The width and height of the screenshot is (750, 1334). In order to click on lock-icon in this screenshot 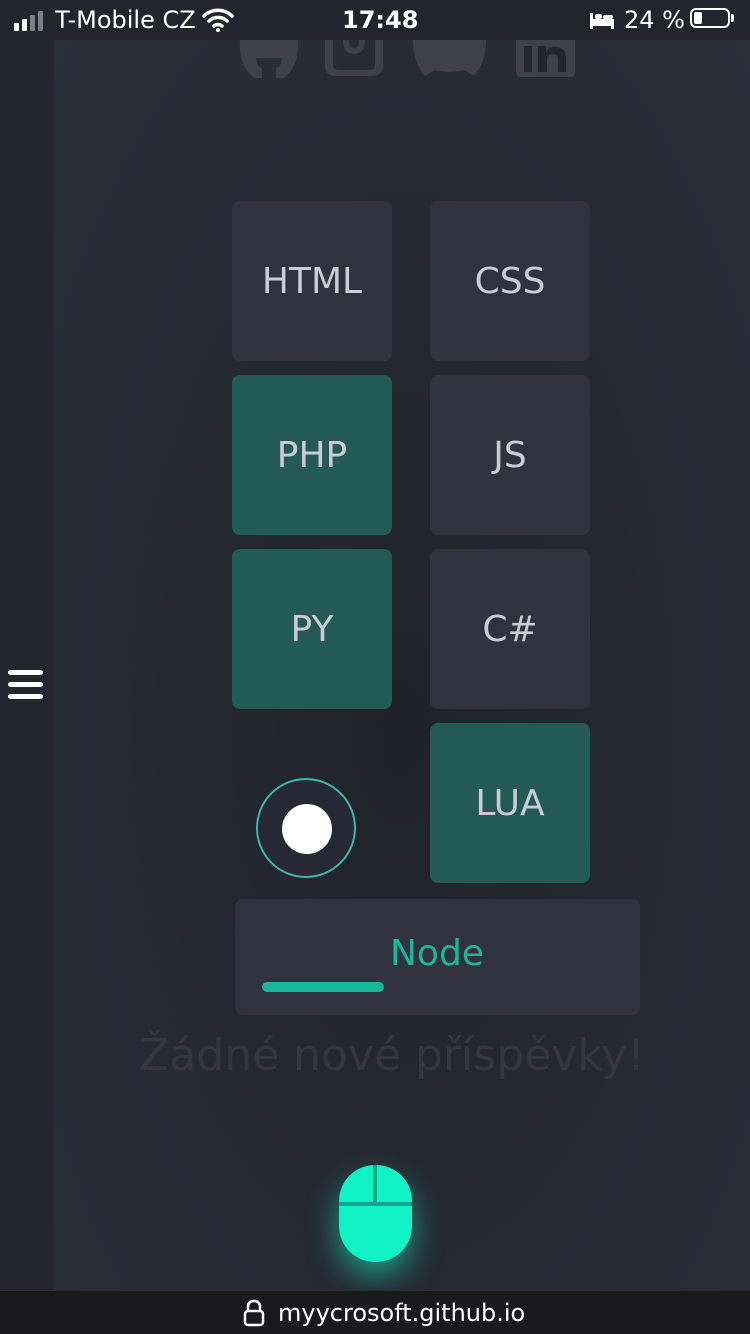, I will do `click(254, 1313)`.